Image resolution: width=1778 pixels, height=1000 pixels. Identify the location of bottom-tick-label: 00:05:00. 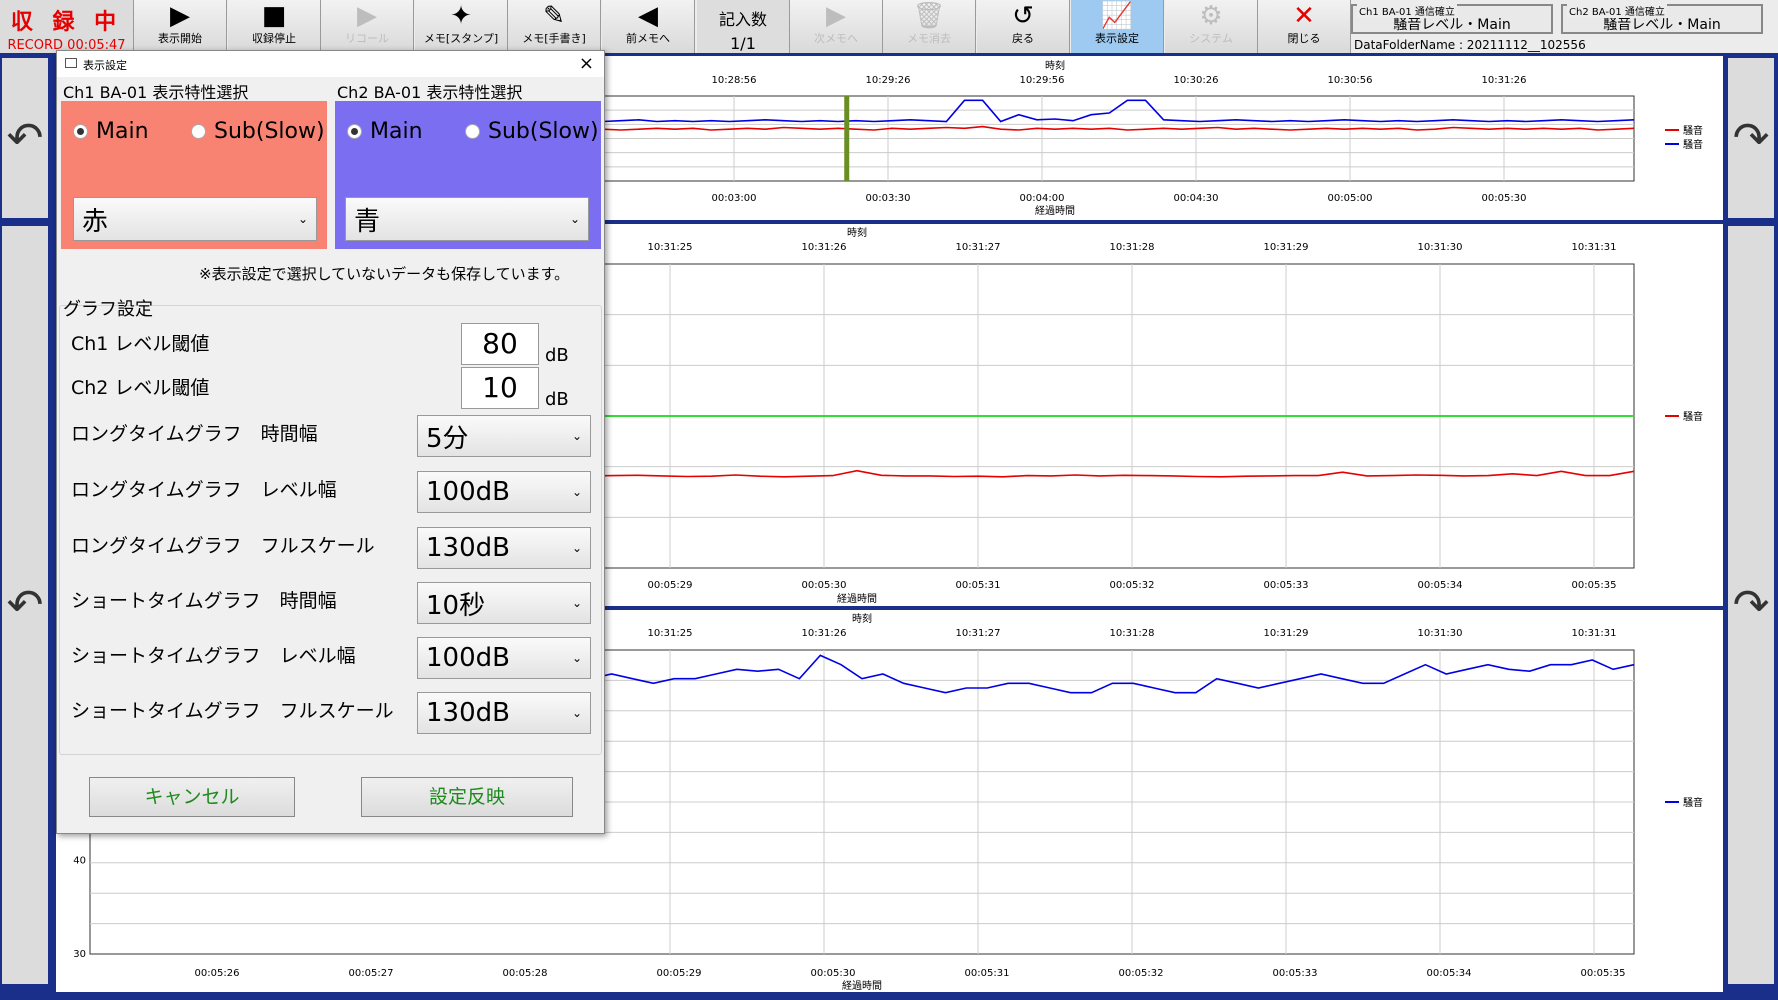
(1350, 198).